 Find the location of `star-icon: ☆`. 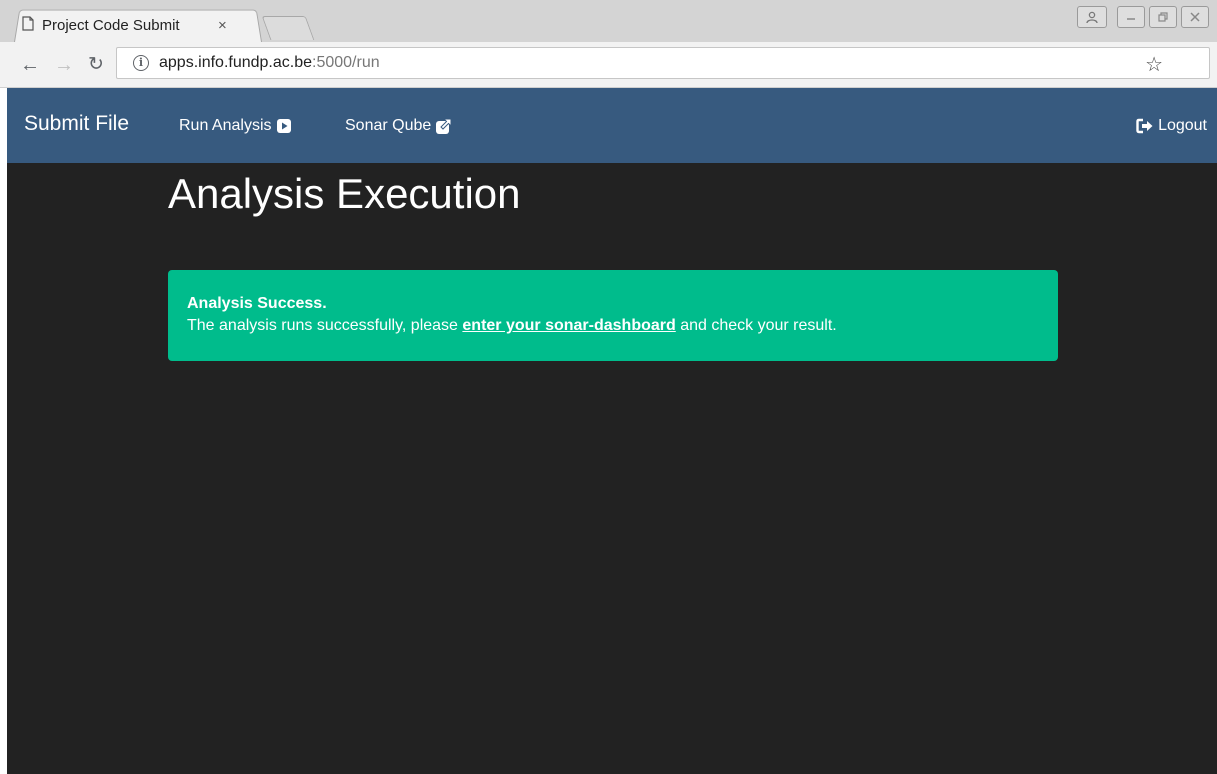

star-icon: ☆ is located at coordinates (1154, 64).